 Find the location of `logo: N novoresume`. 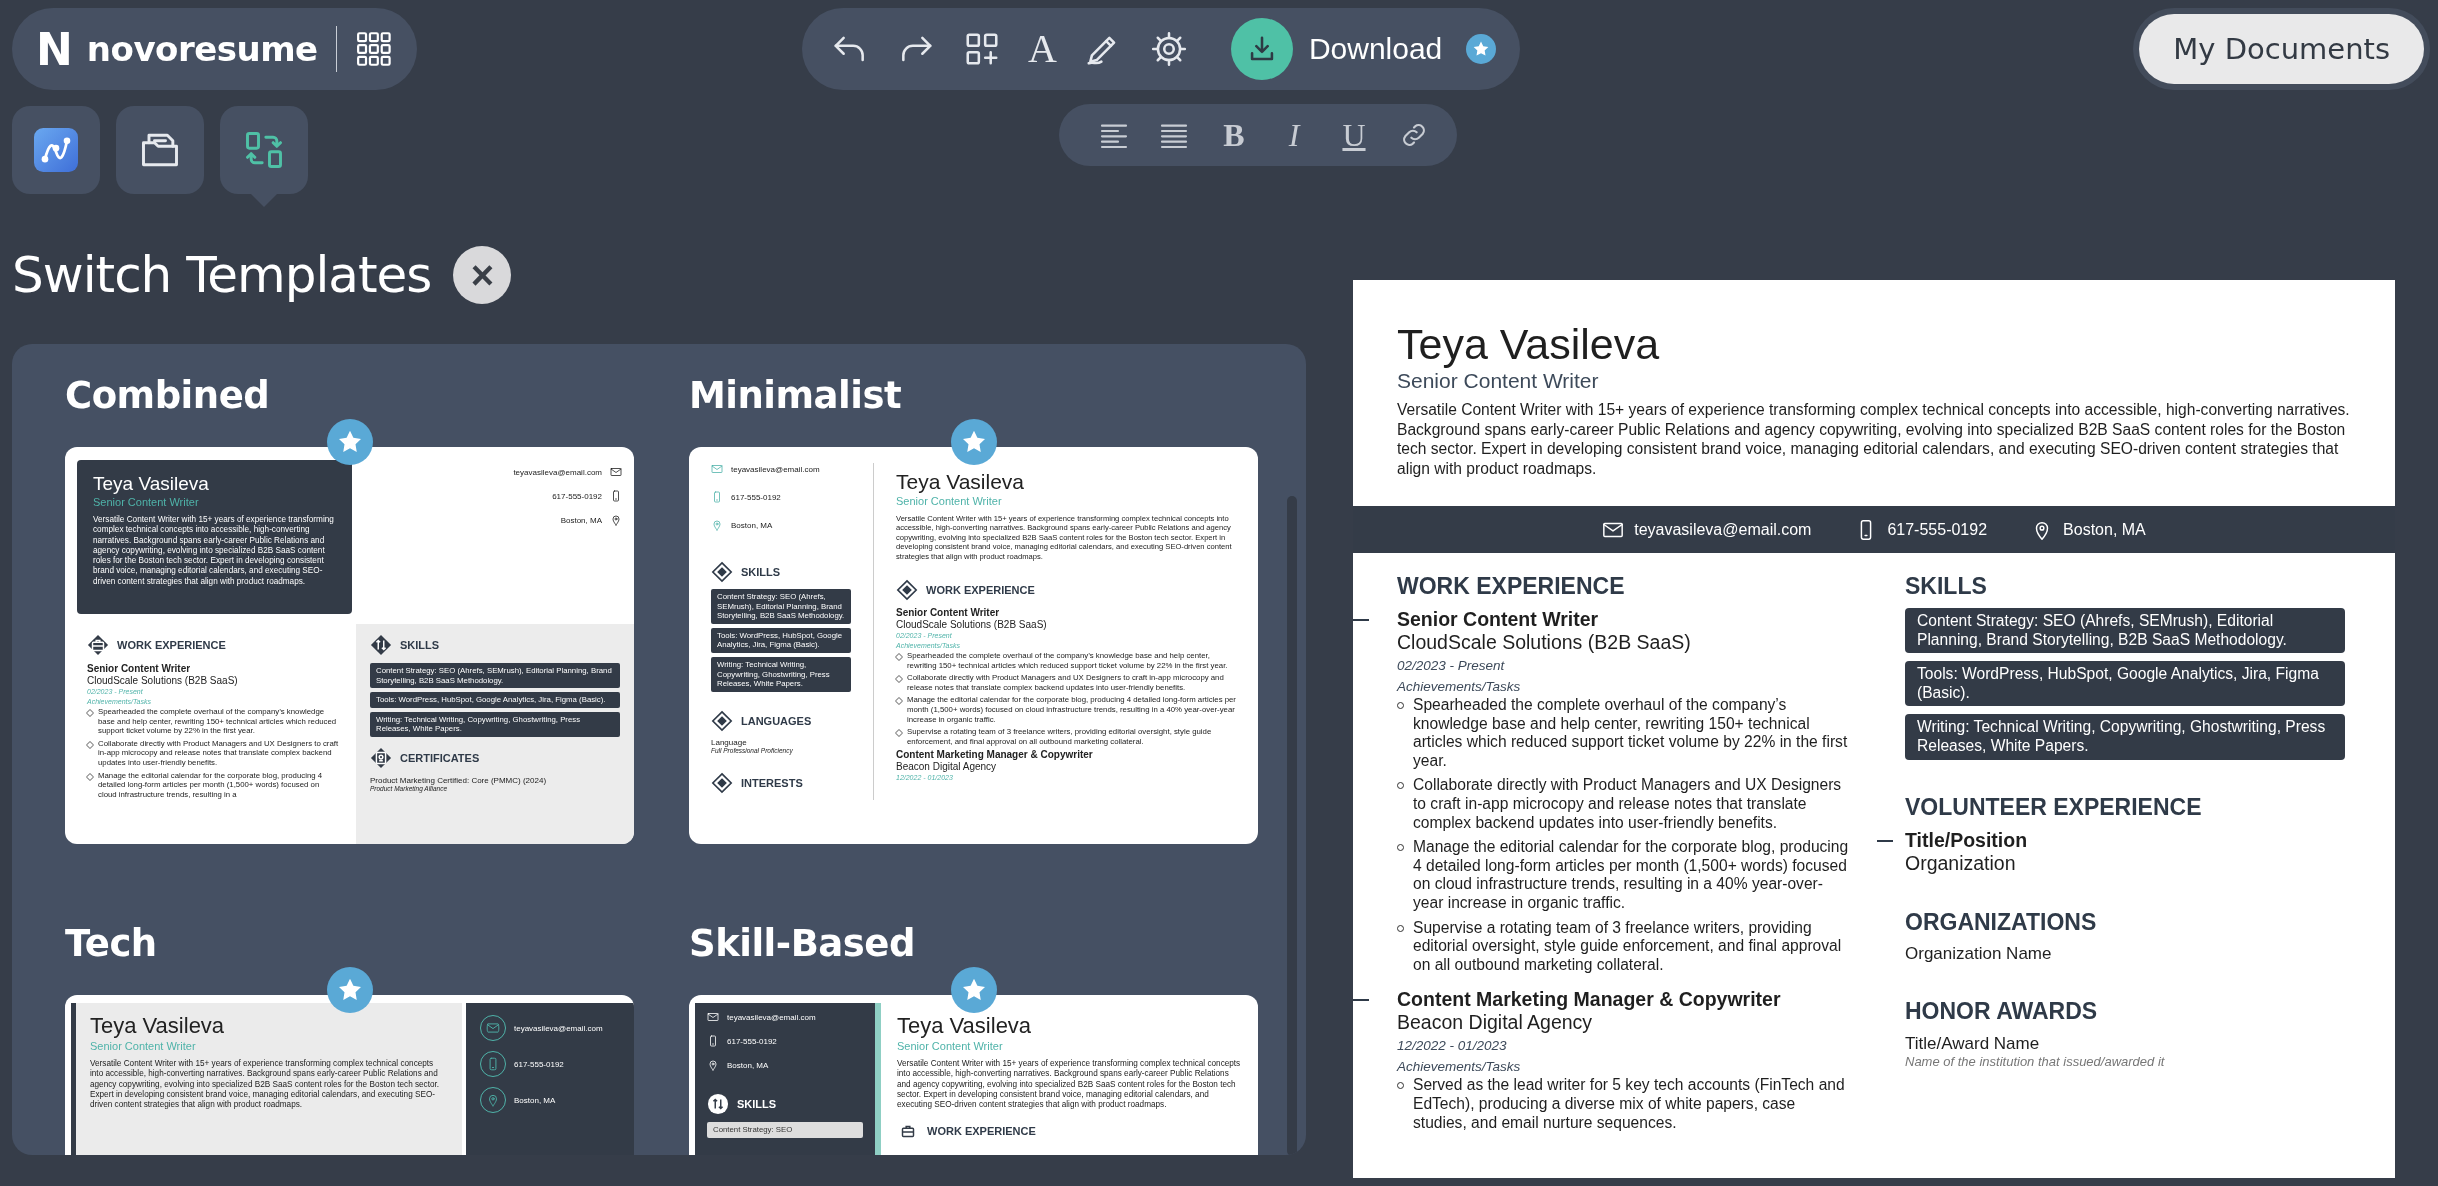

logo: N novoresume is located at coordinates (214, 49).